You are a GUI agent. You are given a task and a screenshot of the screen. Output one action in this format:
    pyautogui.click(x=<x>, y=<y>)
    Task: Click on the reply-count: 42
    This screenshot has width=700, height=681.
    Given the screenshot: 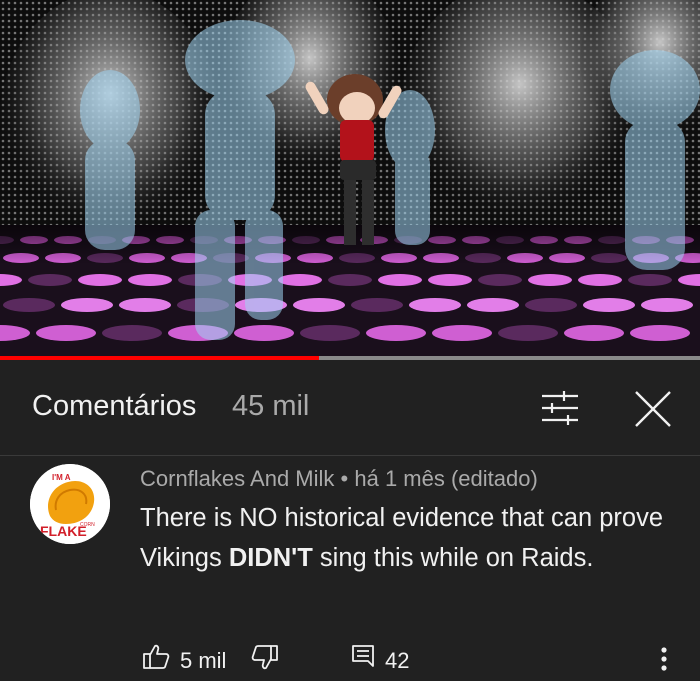 What is the action you would take?
    pyautogui.click(x=397, y=660)
    